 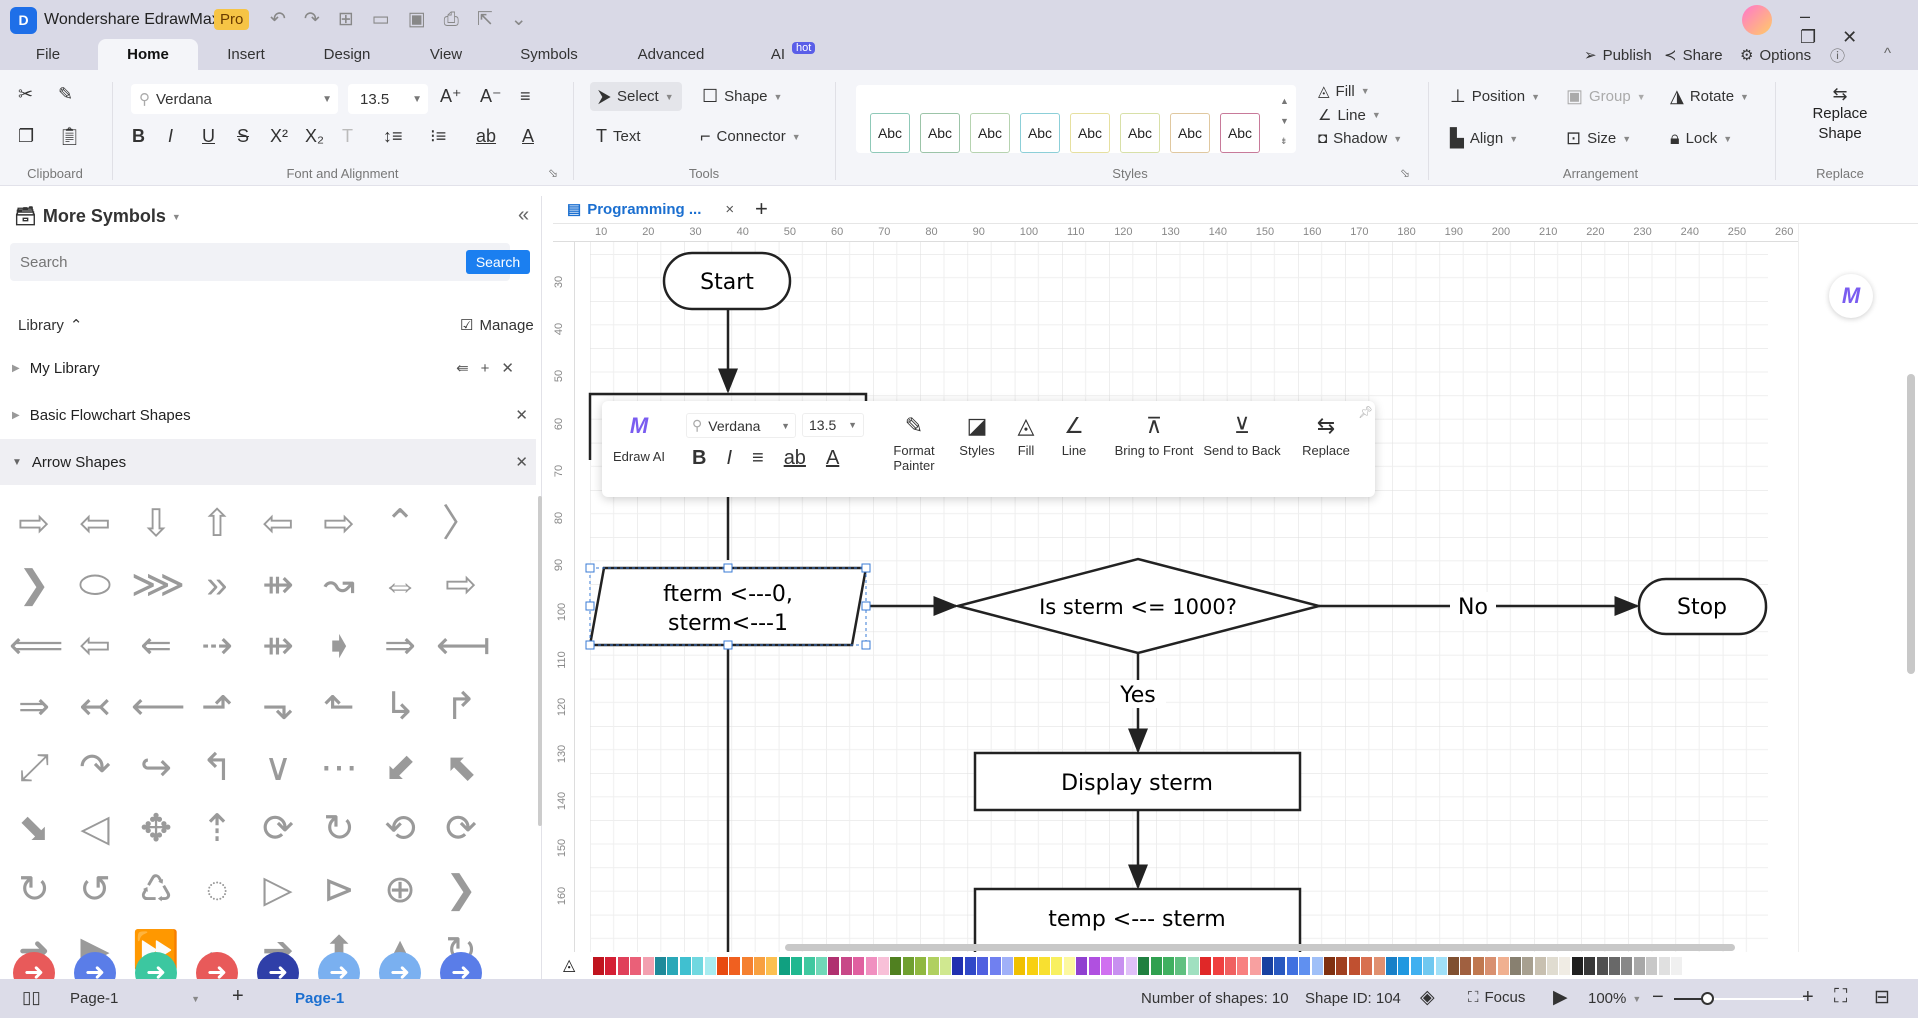 I want to click on arrow-shape-symbol: ◌, so click(x=217, y=890).